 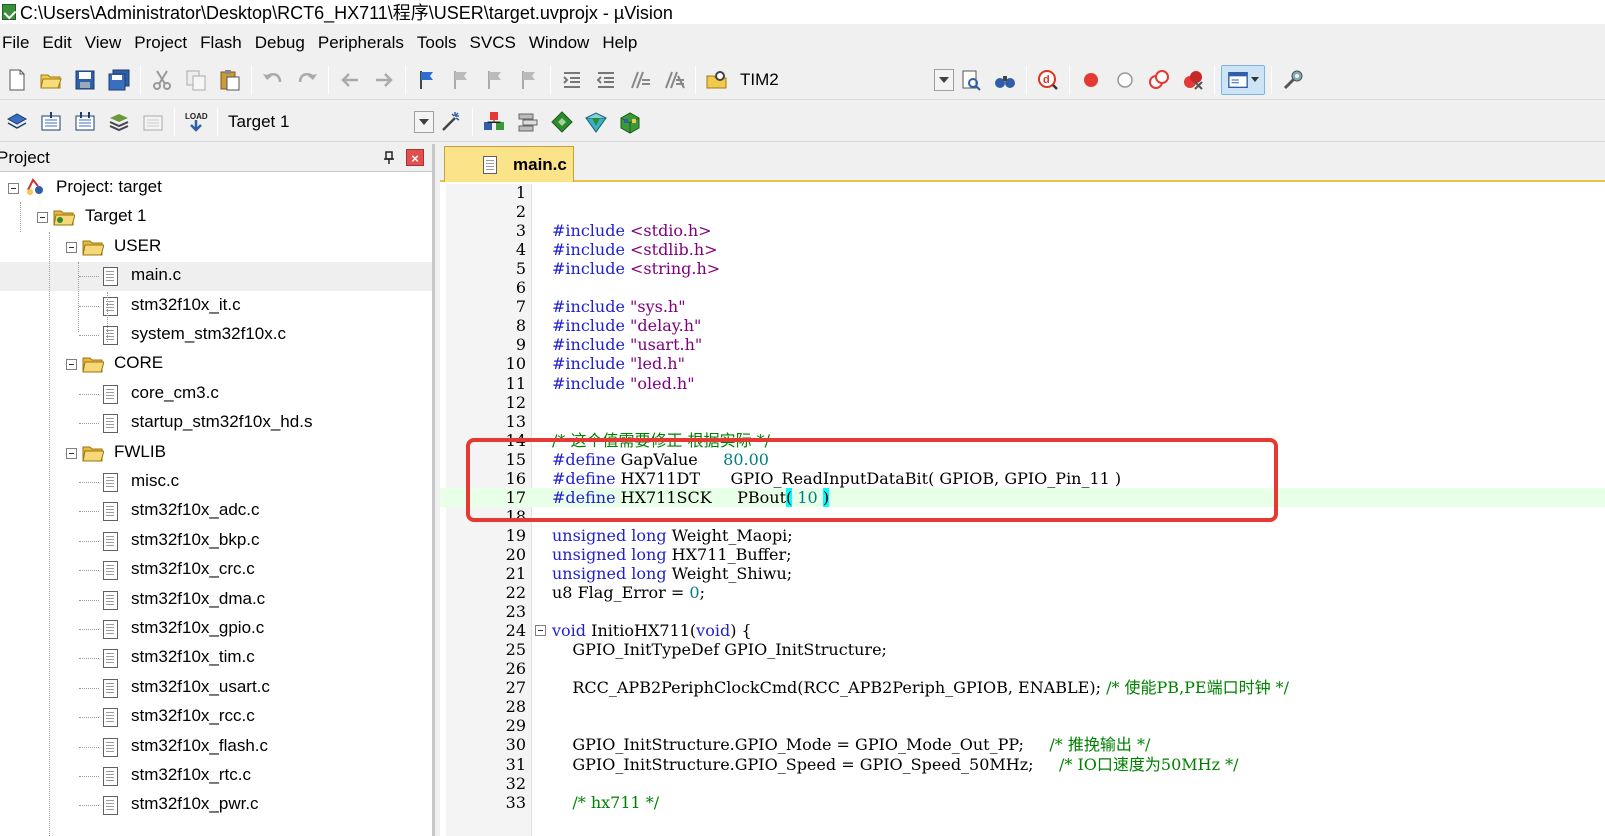 I want to click on tree-file-item: stm32f10x_tim.c, so click(x=216, y=658).